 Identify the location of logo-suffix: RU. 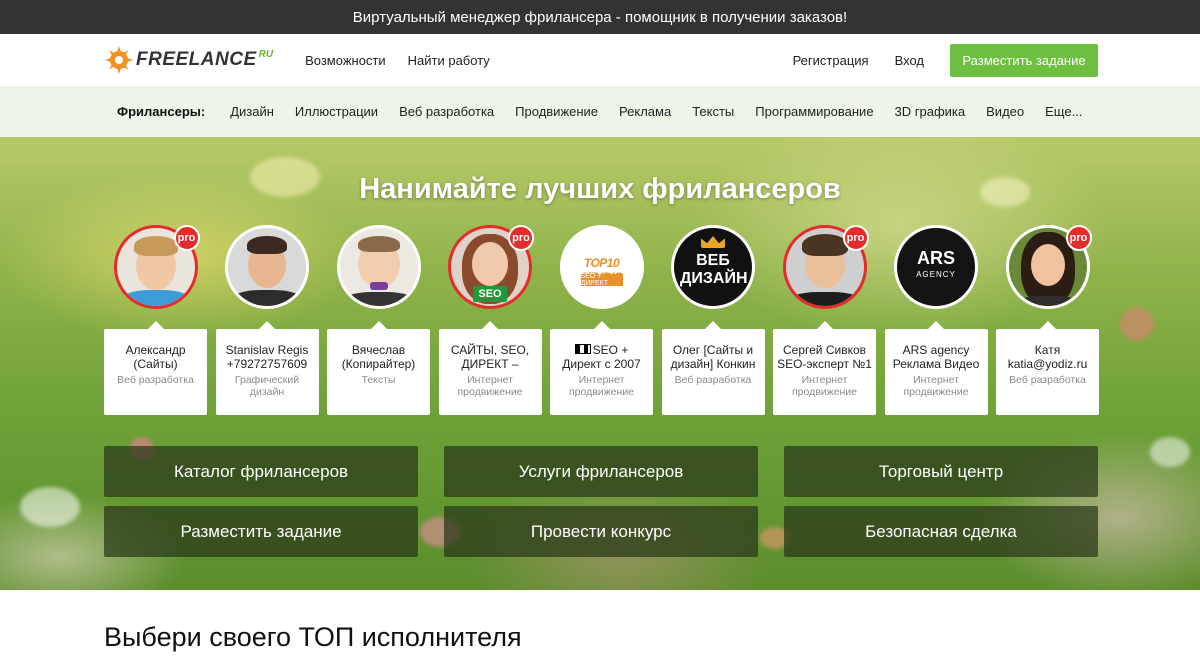
(266, 54).